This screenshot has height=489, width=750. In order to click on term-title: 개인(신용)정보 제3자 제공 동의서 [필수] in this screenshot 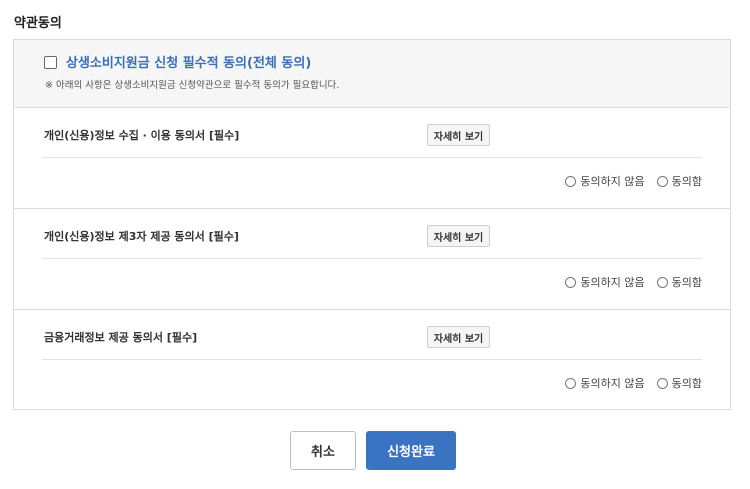, I will do `click(141, 236)`.